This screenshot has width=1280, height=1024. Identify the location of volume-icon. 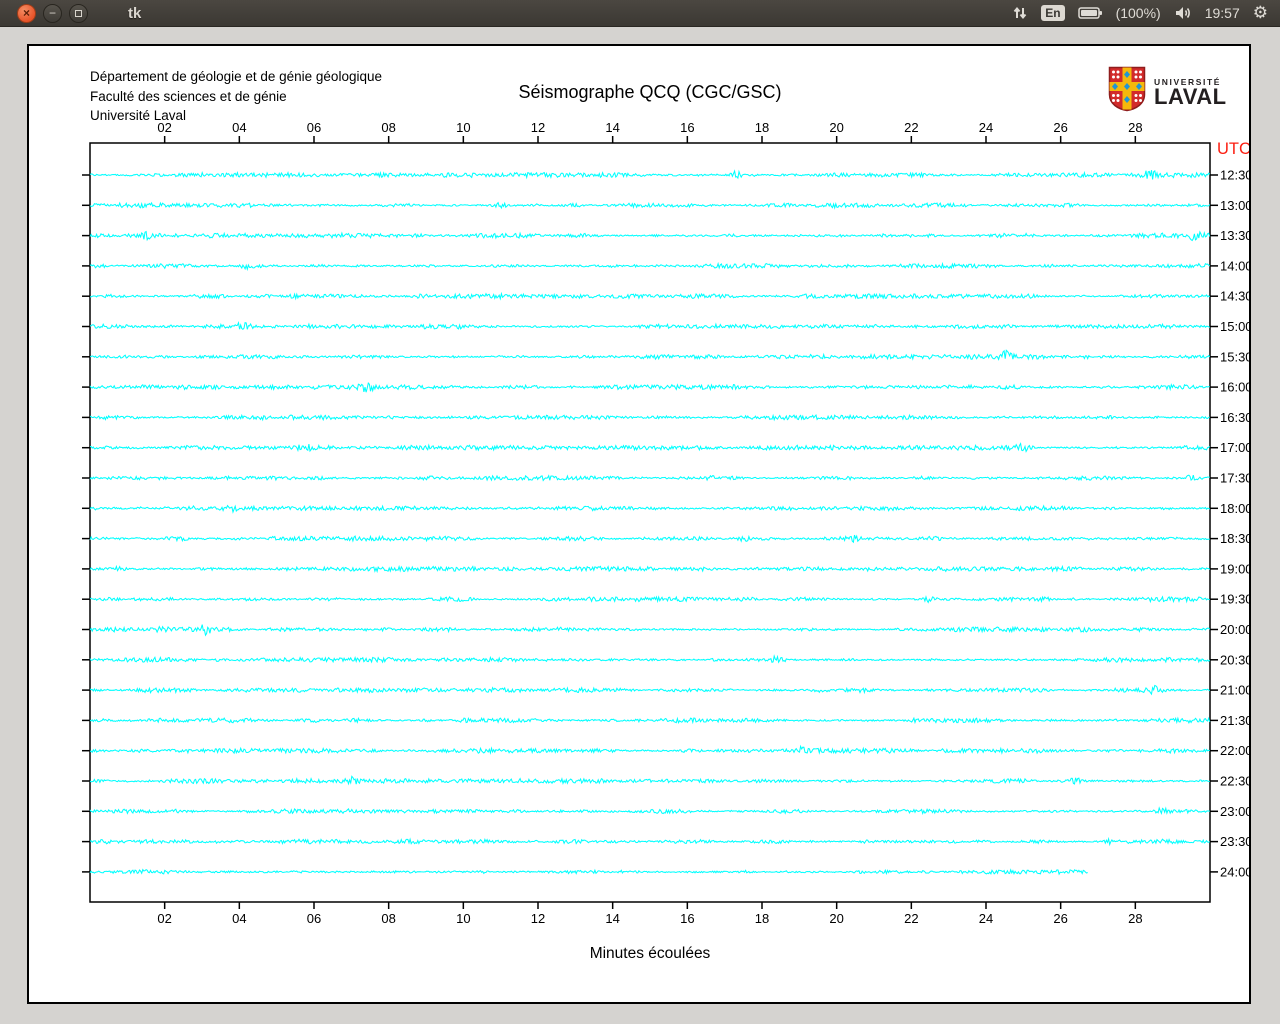
(1183, 13).